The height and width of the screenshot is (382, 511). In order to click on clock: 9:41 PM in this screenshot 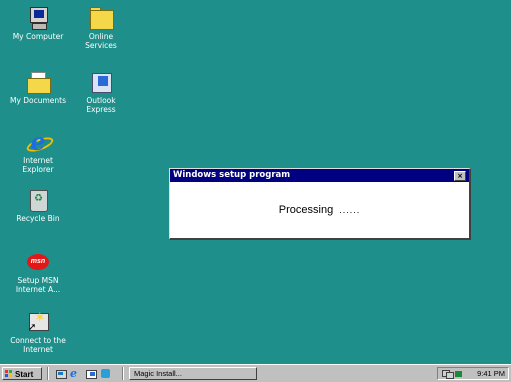, I will do `click(491, 373)`.